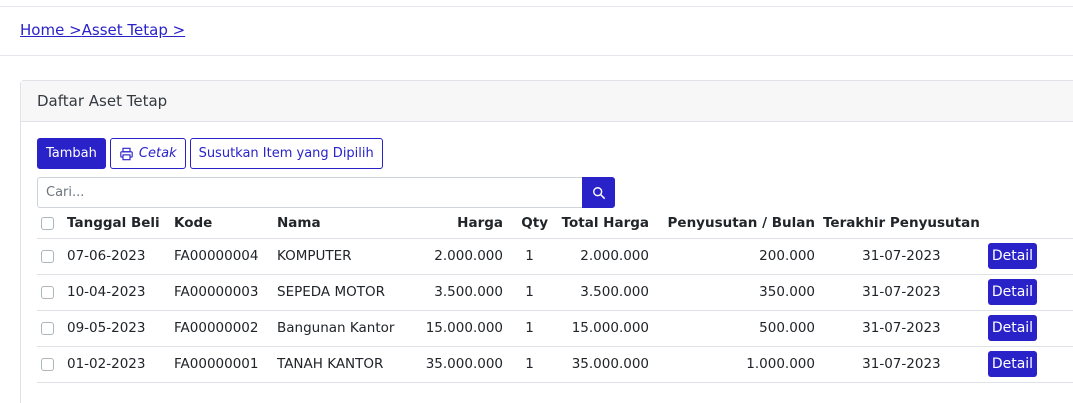 The image size is (1073, 403). I want to click on cell-depreciation: 200.000, so click(736, 256).